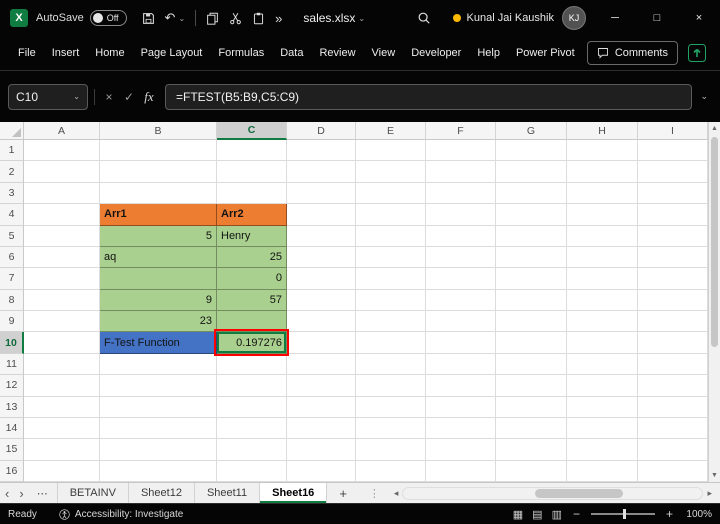 The height and width of the screenshot is (524, 720). I want to click on column-header-C: C, so click(252, 131).